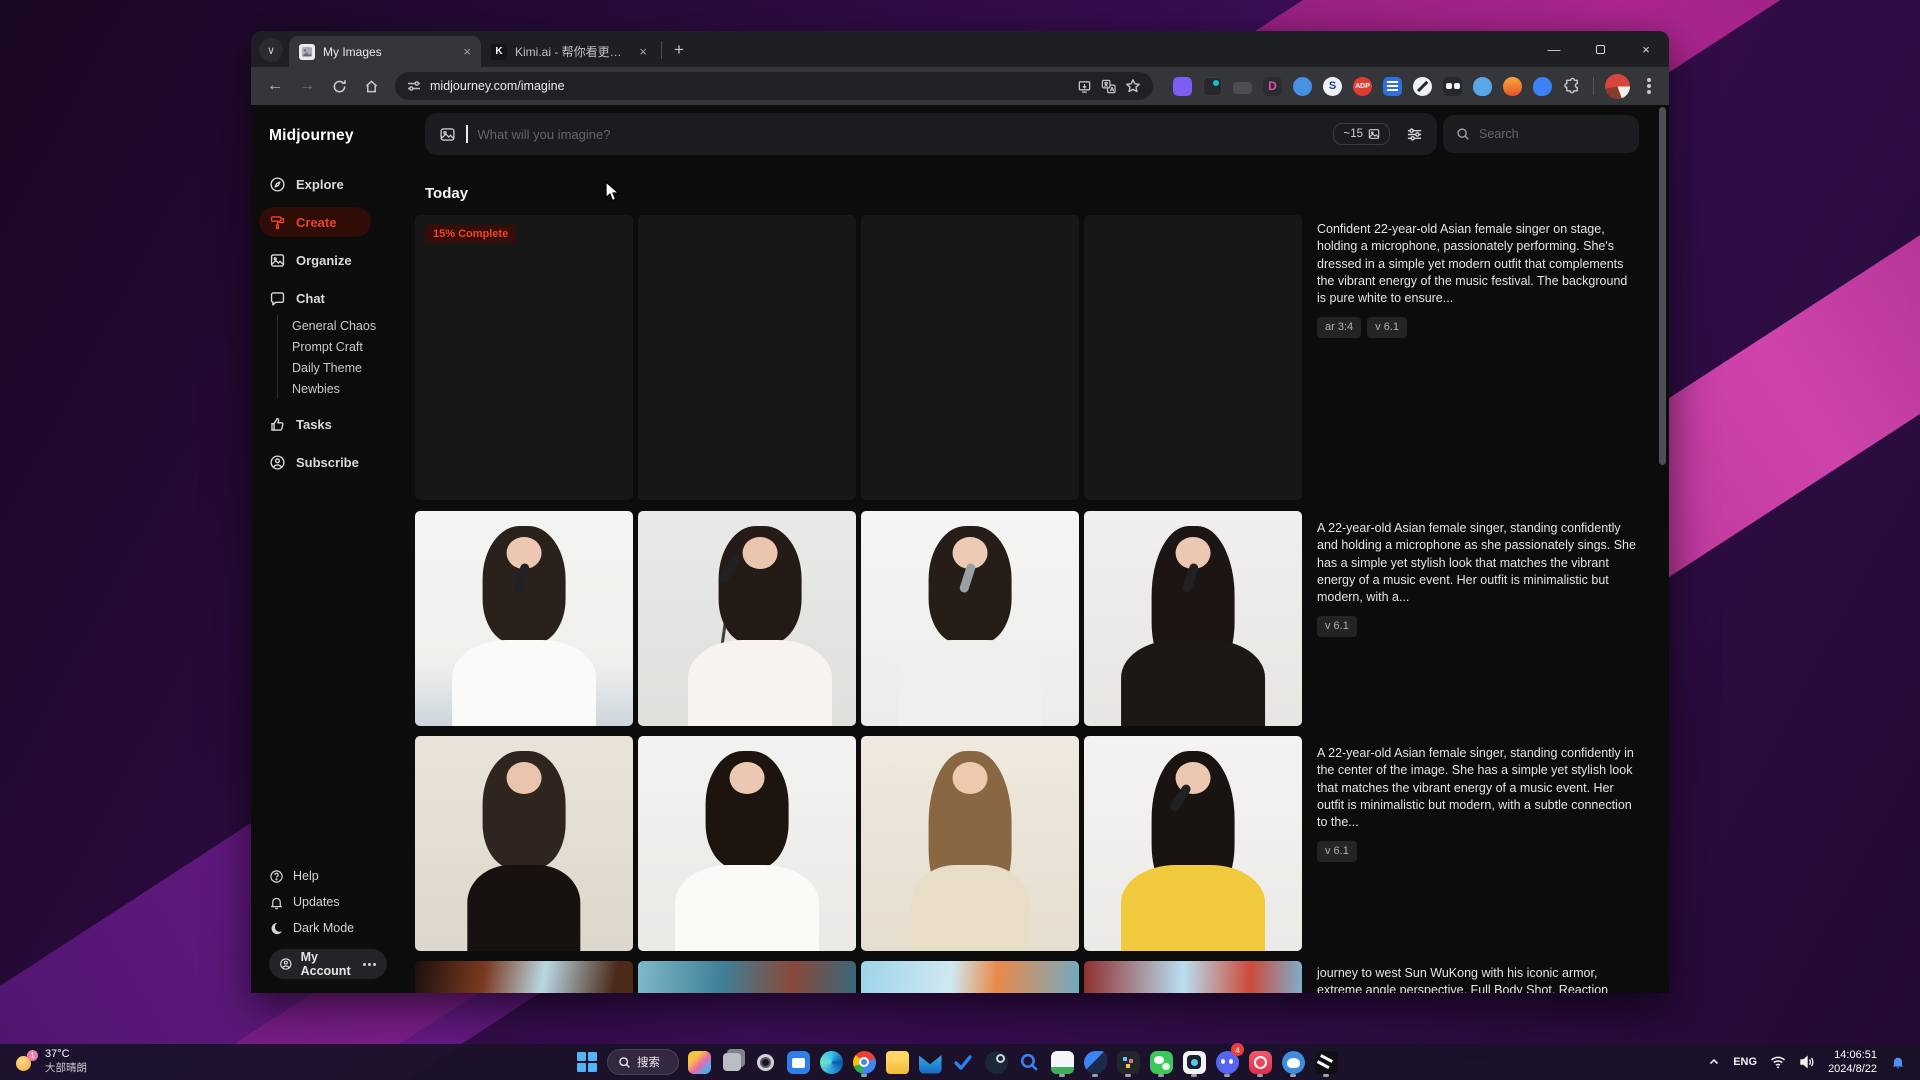 The image size is (1920, 1080). Describe the element at coordinates (930, 1062) in the screenshot. I see `mail-app-icon` at that location.